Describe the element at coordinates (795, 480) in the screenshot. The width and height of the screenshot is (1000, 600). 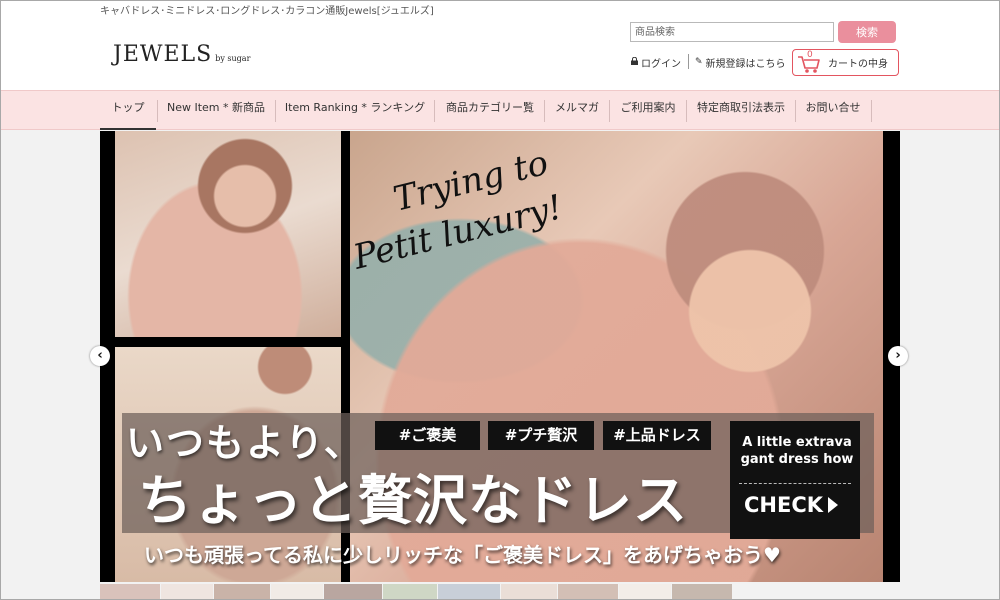
I see `promo-check-box: A little extrava gant dress how CHECK` at that location.